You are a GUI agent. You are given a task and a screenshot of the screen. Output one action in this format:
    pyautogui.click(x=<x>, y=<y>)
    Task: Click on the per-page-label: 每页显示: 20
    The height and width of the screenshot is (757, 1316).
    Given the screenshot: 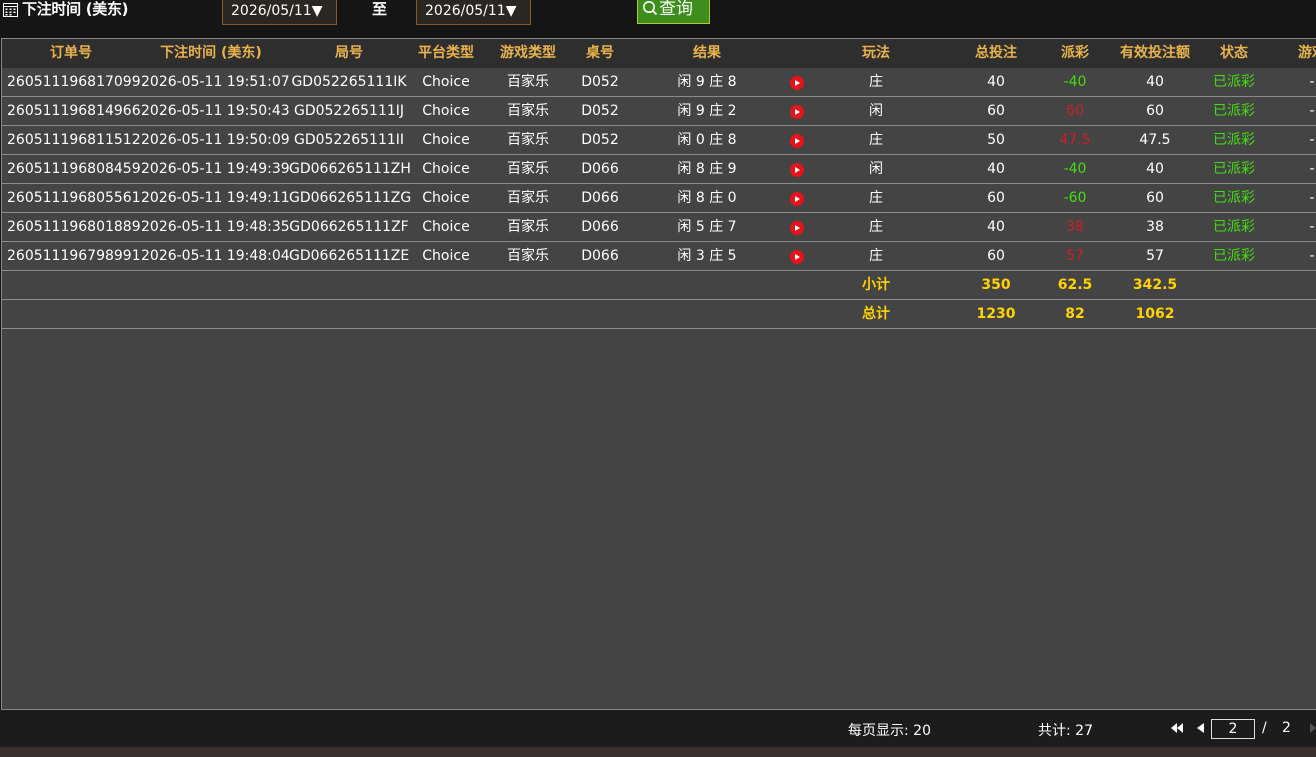 What is the action you would take?
    pyautogui.click(x=889, y=731)
    